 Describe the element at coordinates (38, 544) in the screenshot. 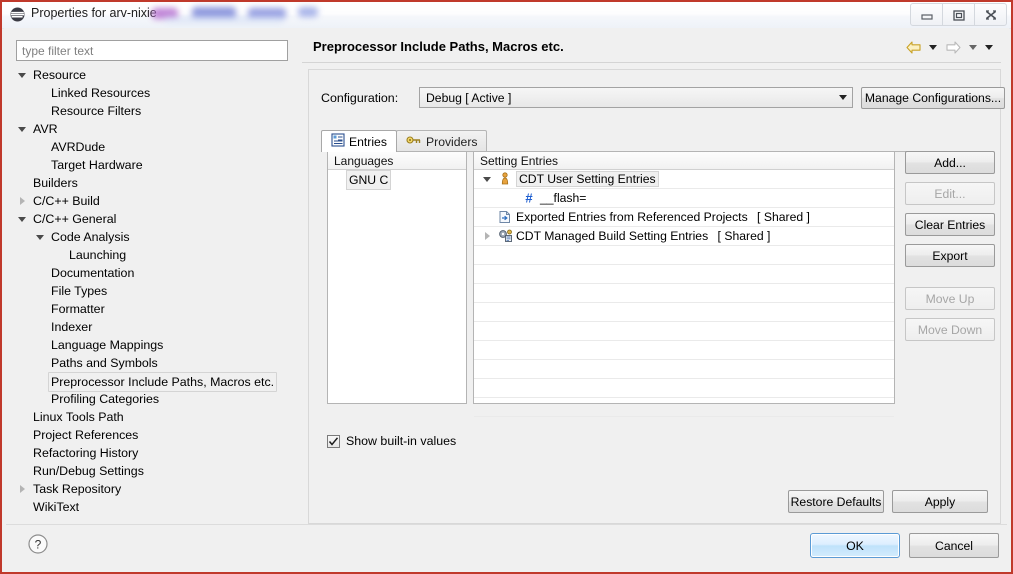

I see `help-question-icon: ?` at that location.